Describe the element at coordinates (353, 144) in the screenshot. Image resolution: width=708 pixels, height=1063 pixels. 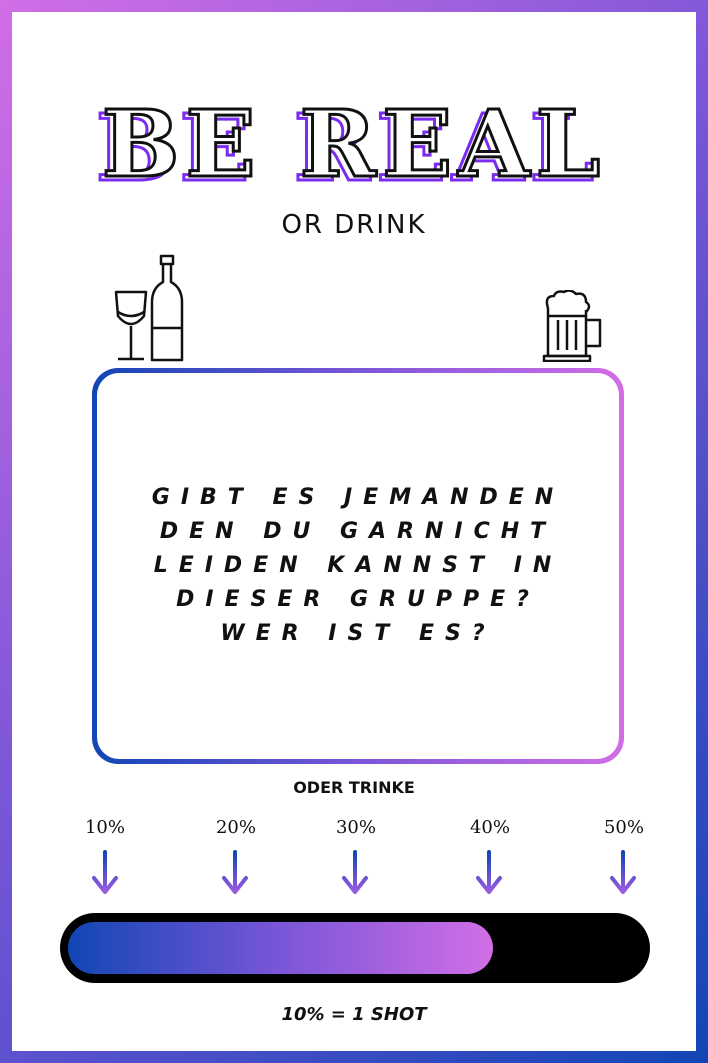
I see `title-text: BE REAL` at that location.